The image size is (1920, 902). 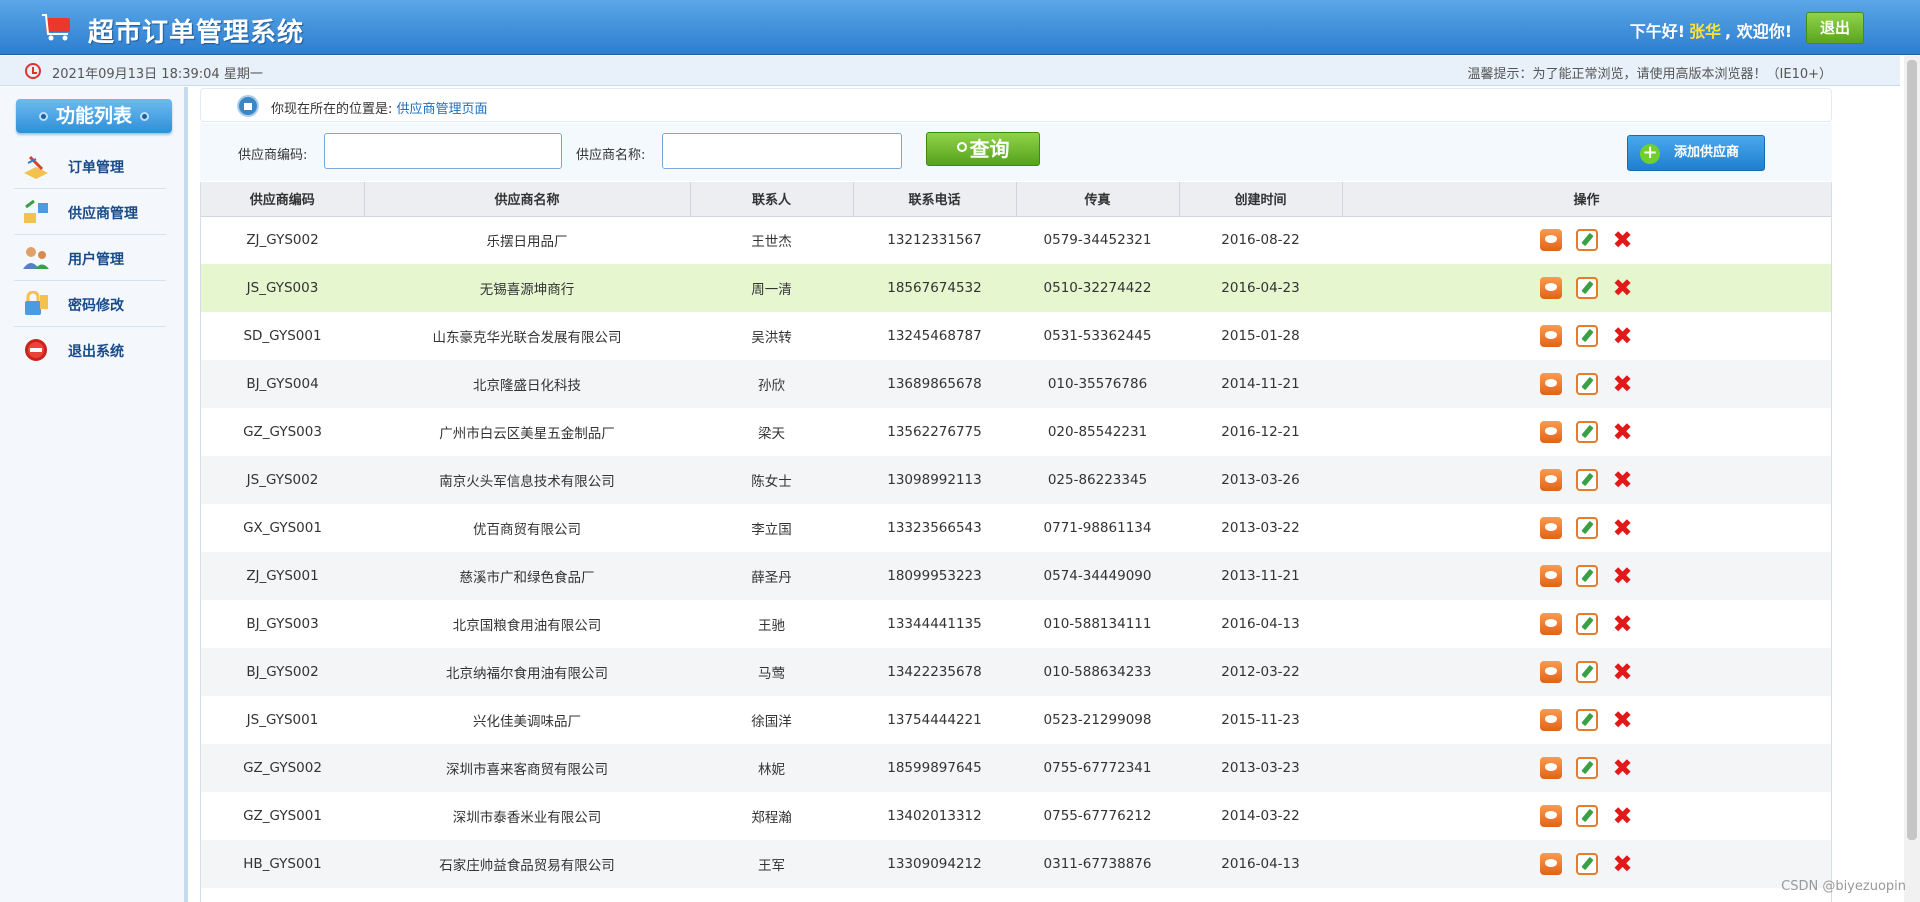 I want to click on row-actions: ✖, so click(x=1586, y=480).